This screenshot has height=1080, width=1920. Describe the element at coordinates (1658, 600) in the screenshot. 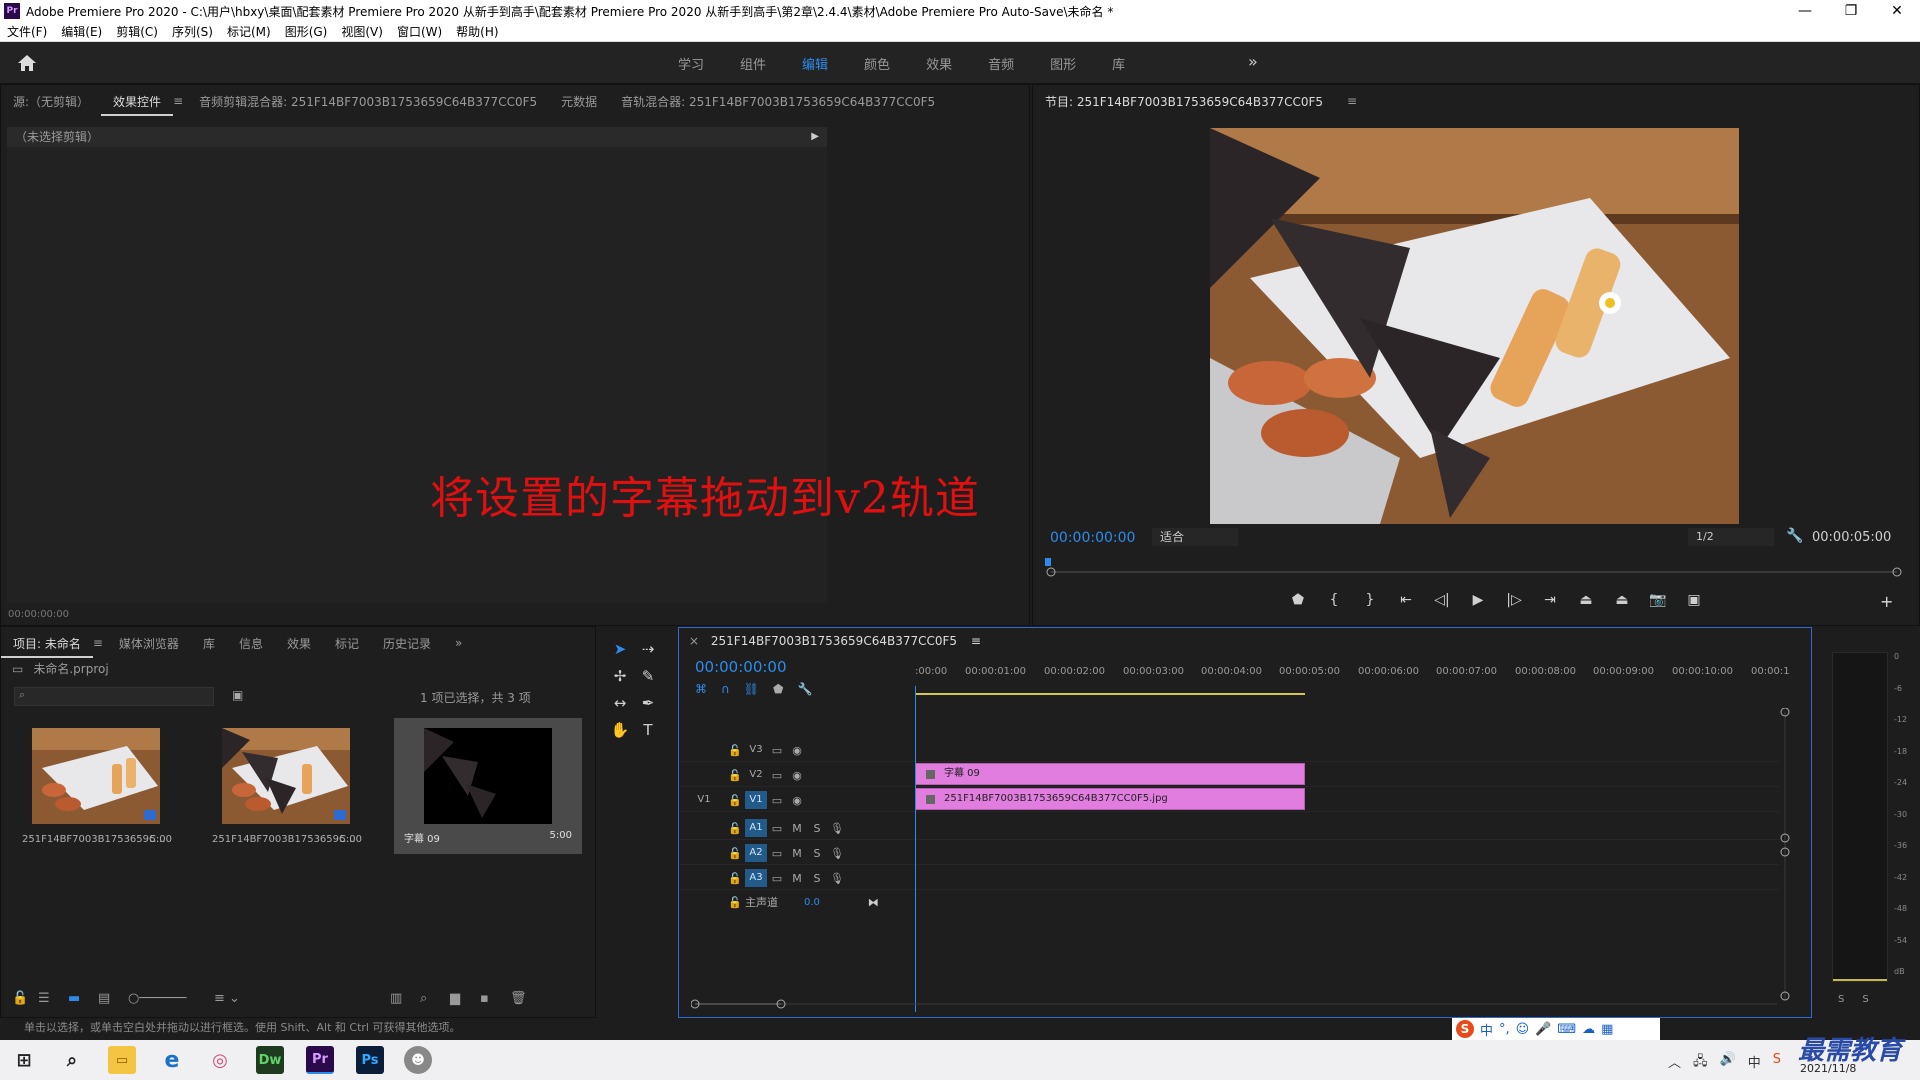

I see `export-frame-icon: 📷` at that location.